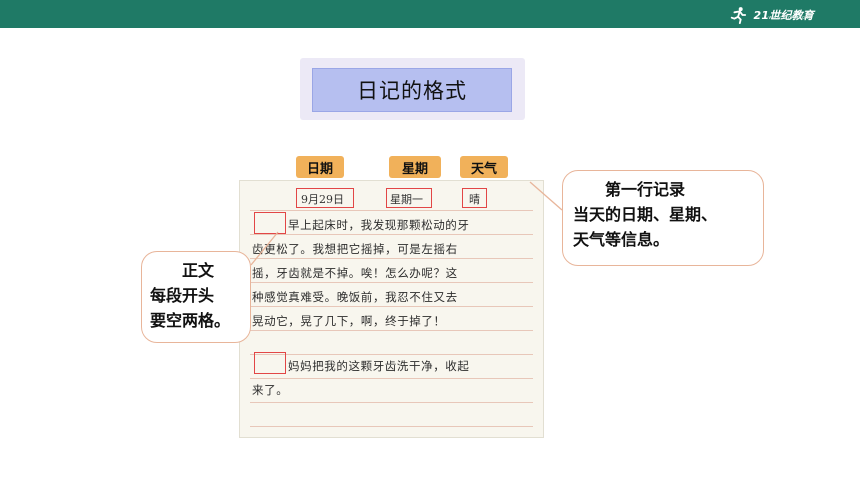 The height and width of the screenshot is (484, 860). Describe the element at coordinates (322, 199) in the screenshot. I see `diary-date: 9月29日` at that location.